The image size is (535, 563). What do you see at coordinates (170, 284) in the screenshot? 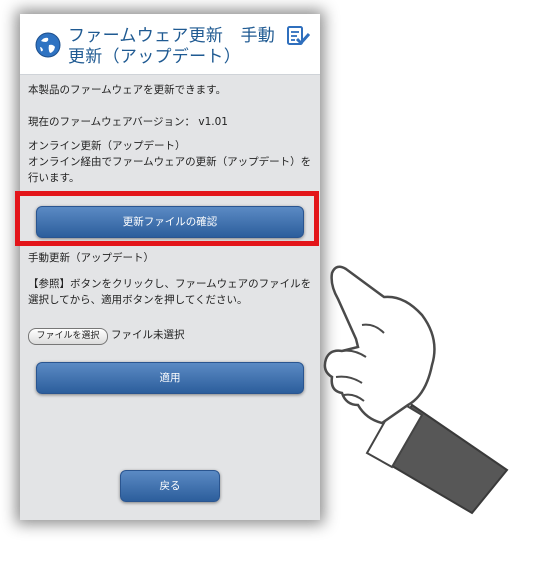
I see `manual-update-desc-line1: 【参照】ボタンをクリックし、ファームウェアのファイルを` at bounding box center [170, 284].